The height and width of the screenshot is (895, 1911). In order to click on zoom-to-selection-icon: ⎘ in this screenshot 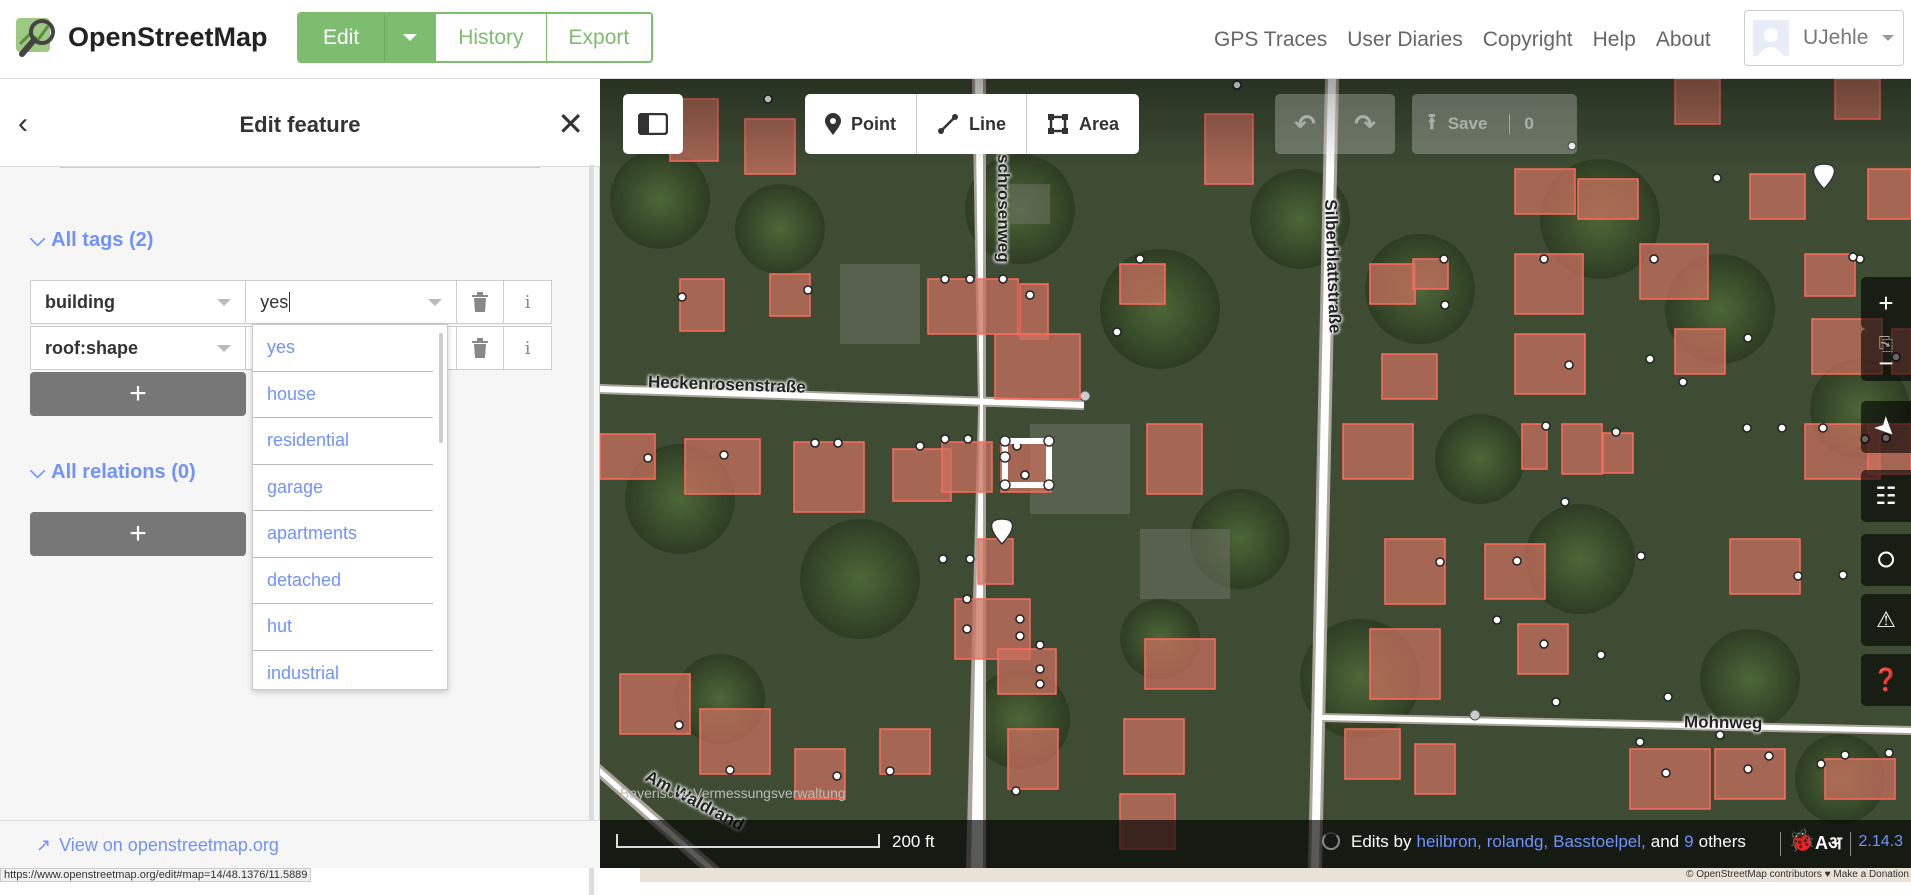, I will do `click(1886, 344)`.